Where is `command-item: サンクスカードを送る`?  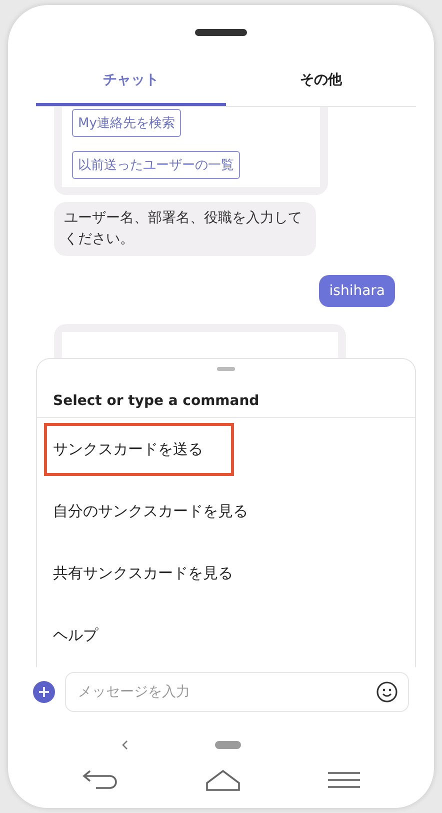
command-item: サンクスカードを送る is located at coordinates (139, 449).